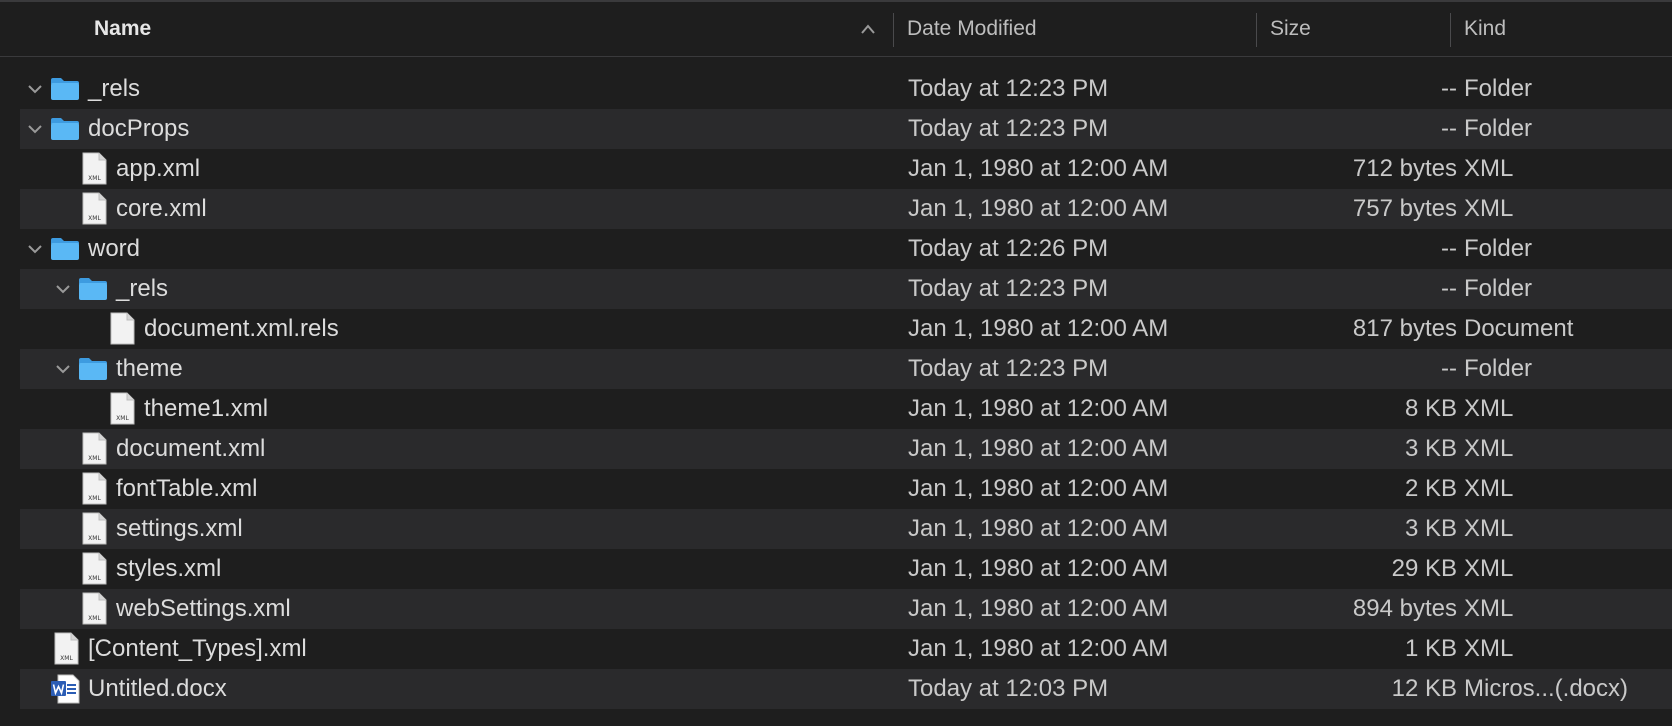 The height and width of the screenshot is (726, 1672). What do you see at coordinates (1404, 208) in the screenshot?
I see `file-size: 757 bytes` at bounding box center [1404, 208].